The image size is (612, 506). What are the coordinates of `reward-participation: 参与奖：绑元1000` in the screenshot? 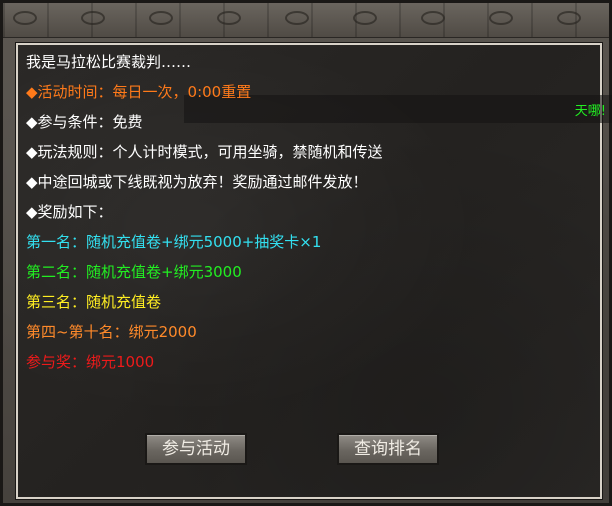 It's located at (90, 362).